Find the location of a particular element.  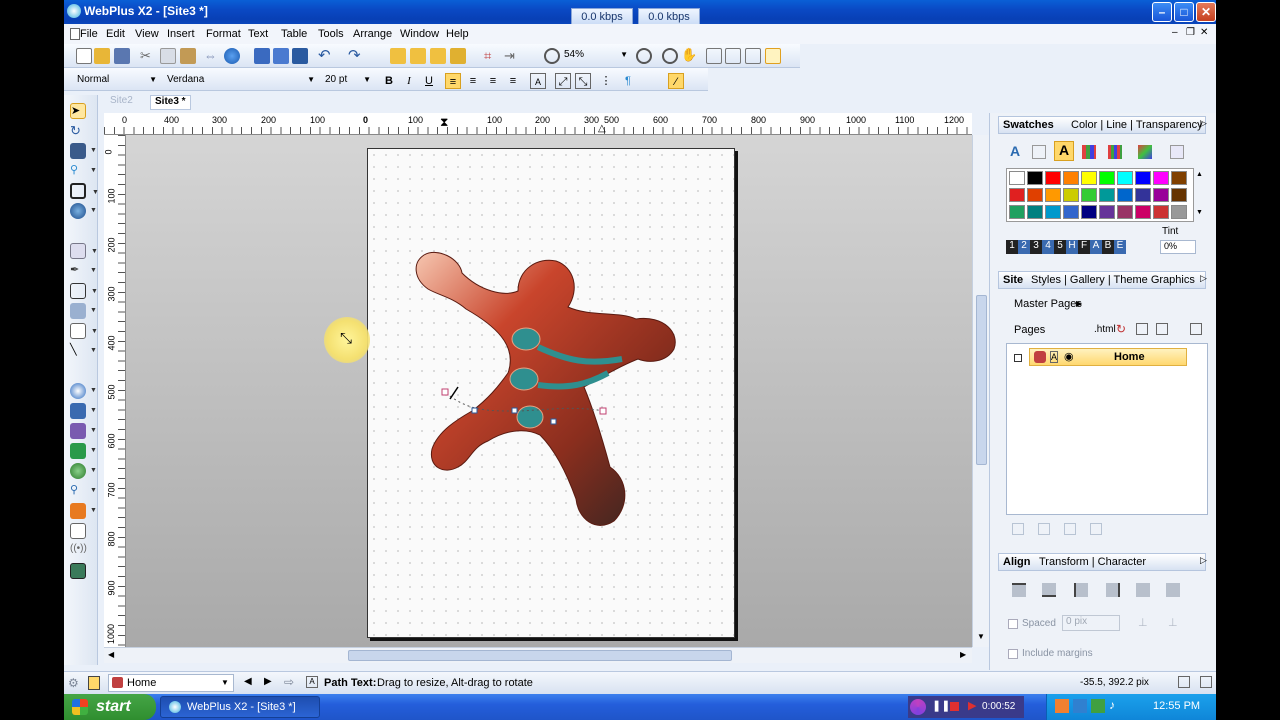

page-icon is located at coordinates (94, 683).